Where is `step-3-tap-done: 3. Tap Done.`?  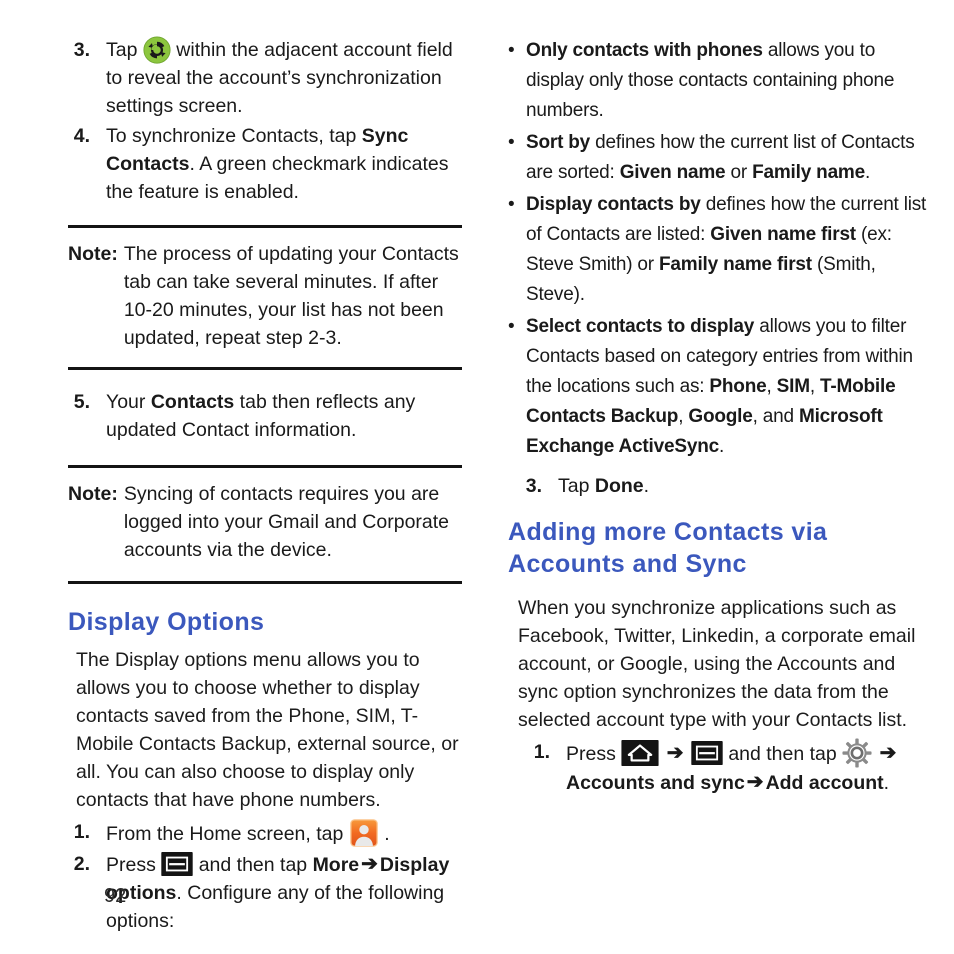 step-3-tap-done: 3. Tap Done. is located at coordinates (725, 486).